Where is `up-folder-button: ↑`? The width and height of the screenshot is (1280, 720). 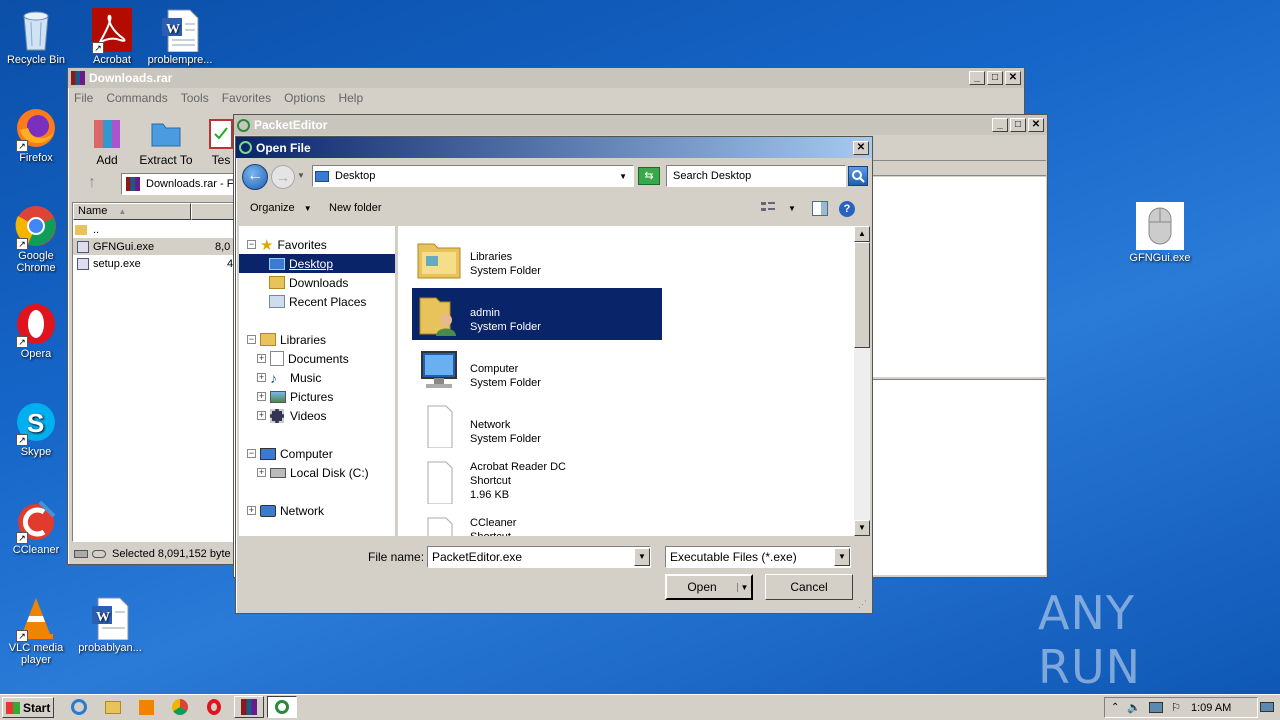
up-folder-button: ↑ is located at coordinates (92, 185).